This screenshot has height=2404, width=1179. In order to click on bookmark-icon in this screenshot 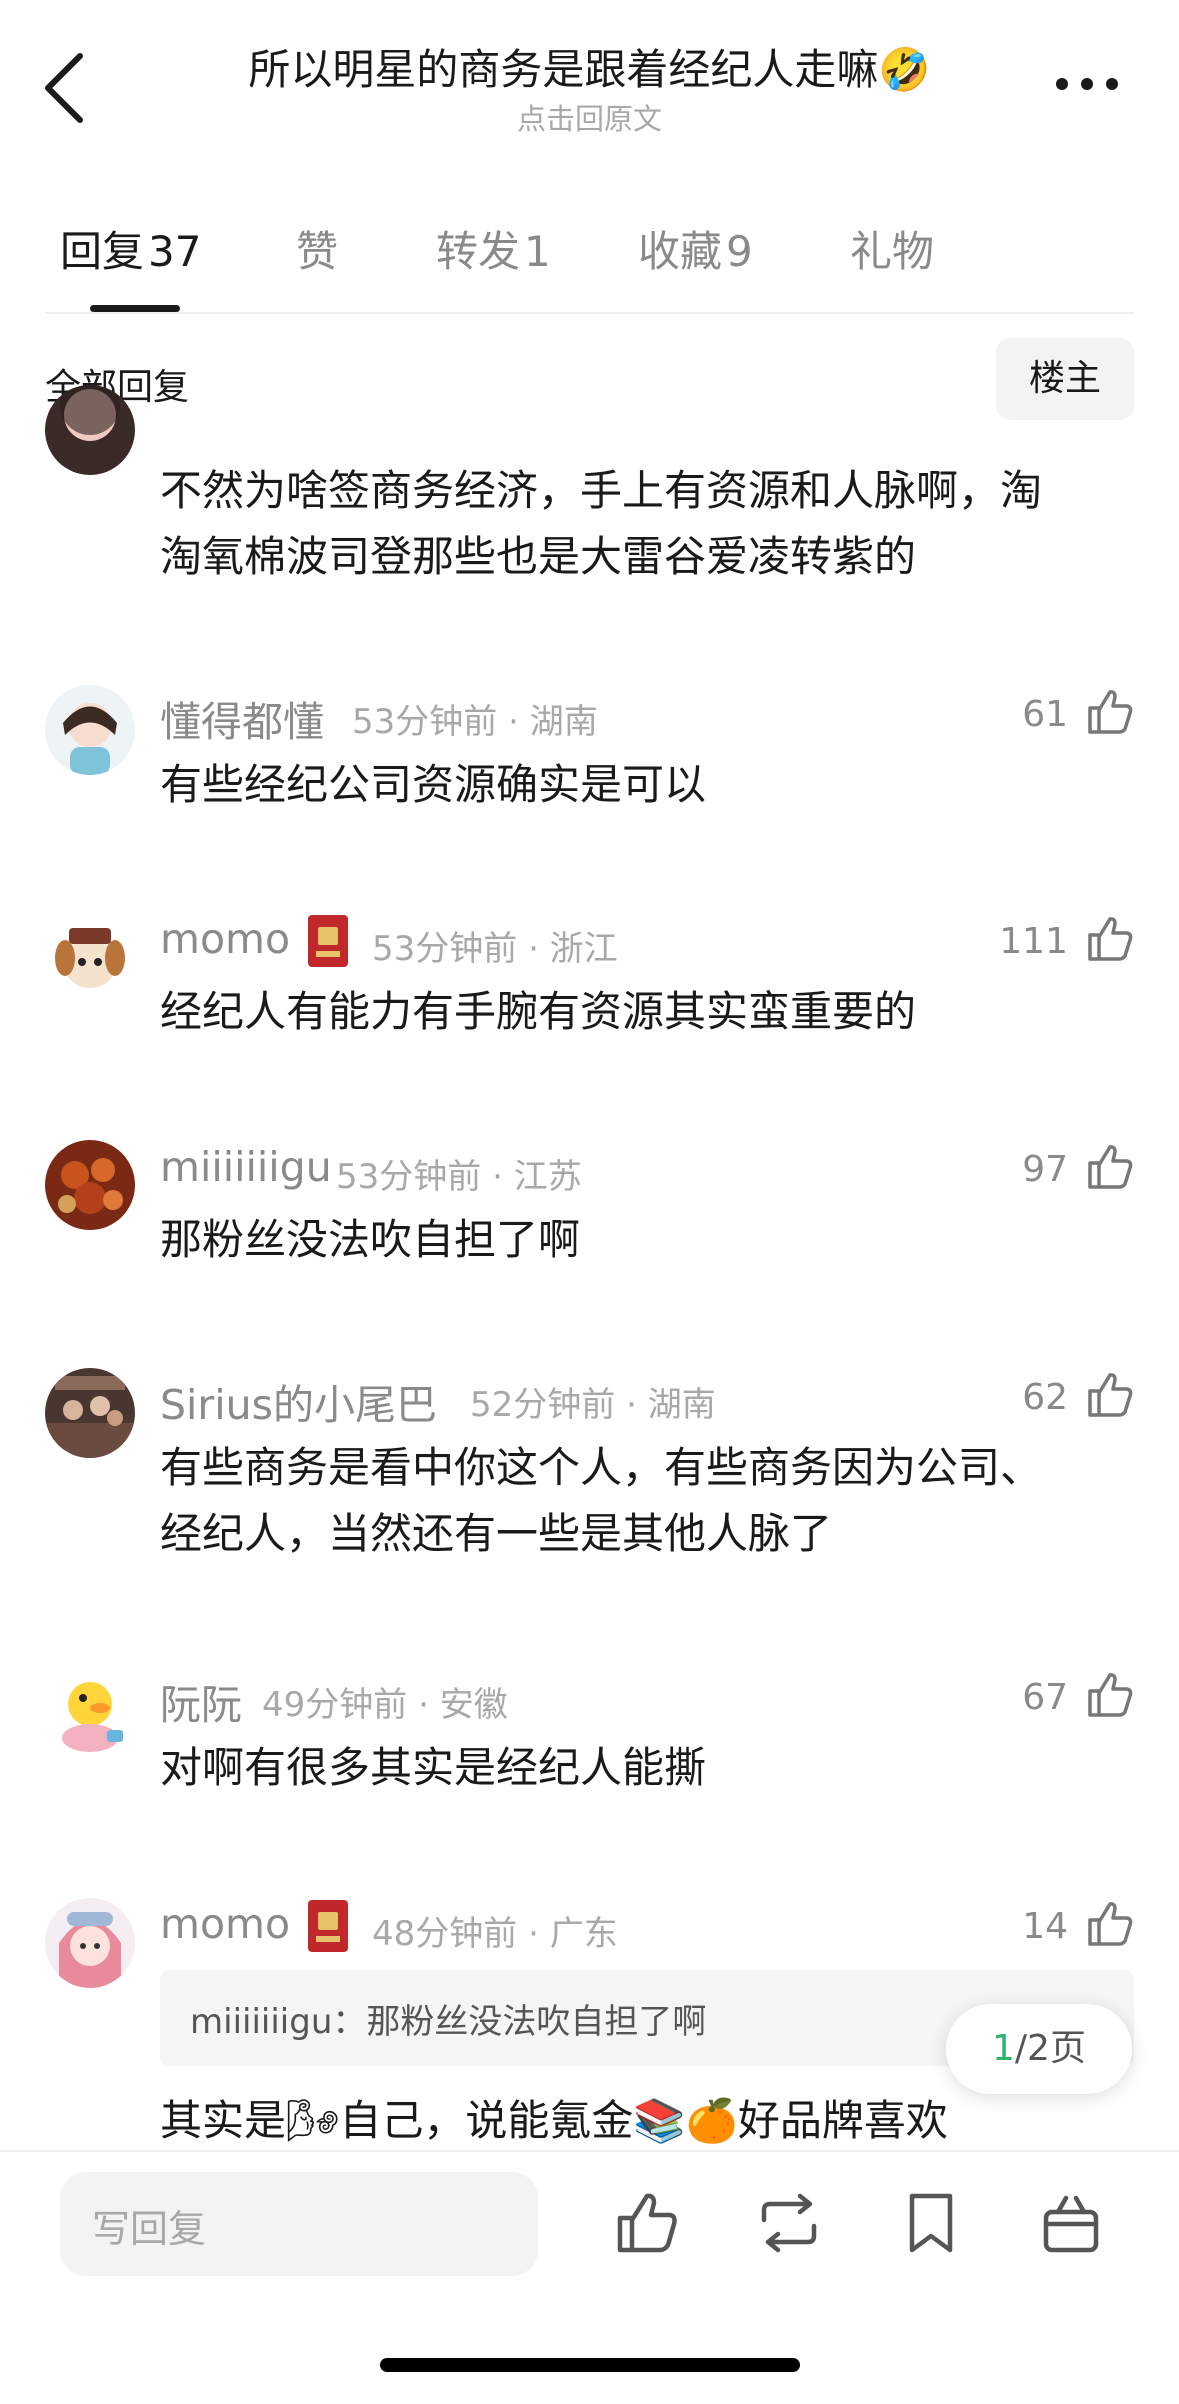, I will do `click(931, 2223)`.